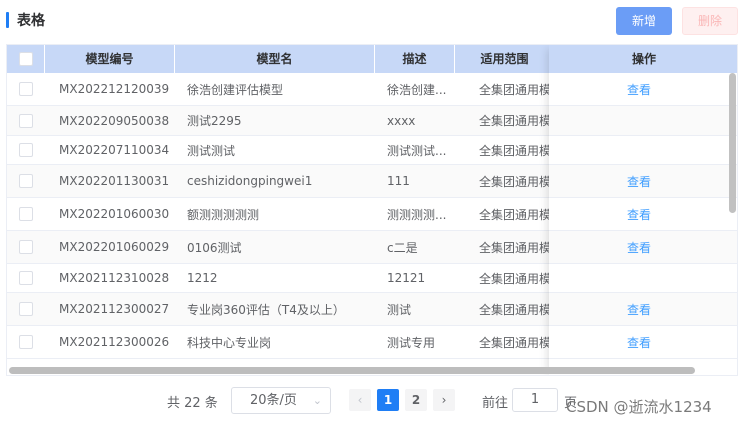 The height and width of the screenshot is (425, 754). I want to click on column-header-action: 操作, so click(643, 59).